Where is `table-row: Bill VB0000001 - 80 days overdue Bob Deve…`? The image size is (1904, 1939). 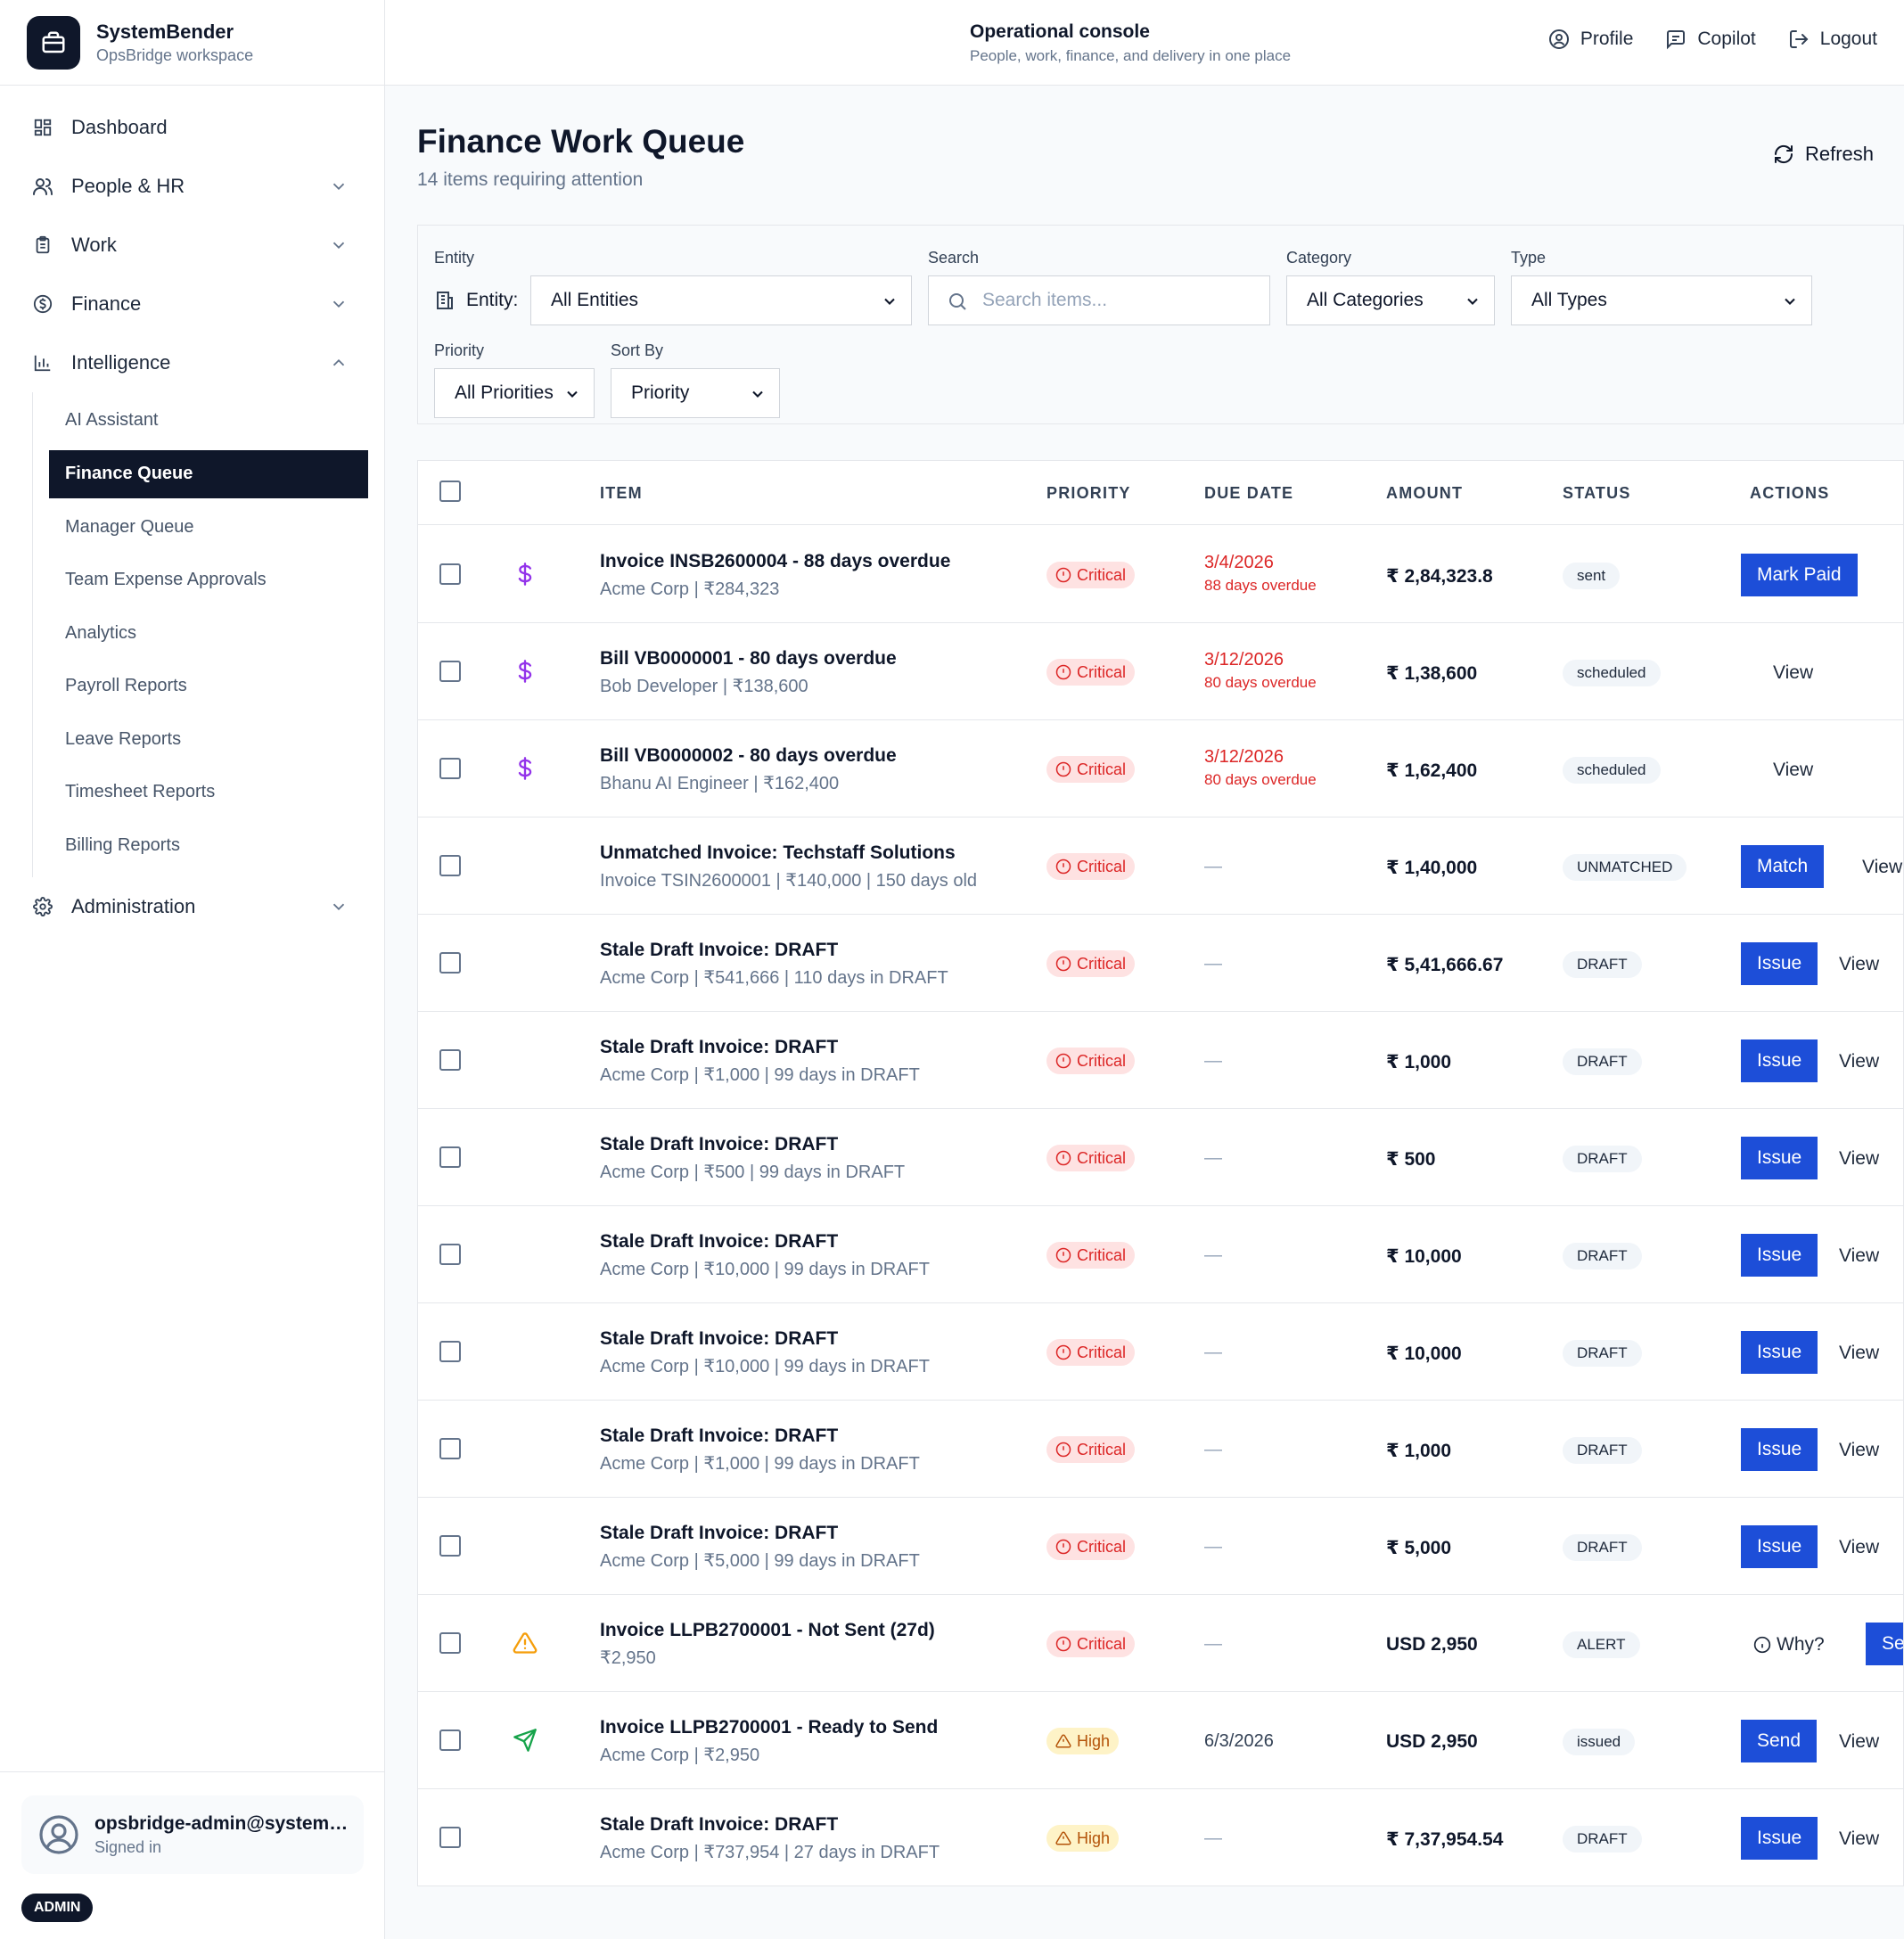 table-row: Bill VB0000001 - 80 days overdue Bob Deve… is located at coordinates (1160, 671).